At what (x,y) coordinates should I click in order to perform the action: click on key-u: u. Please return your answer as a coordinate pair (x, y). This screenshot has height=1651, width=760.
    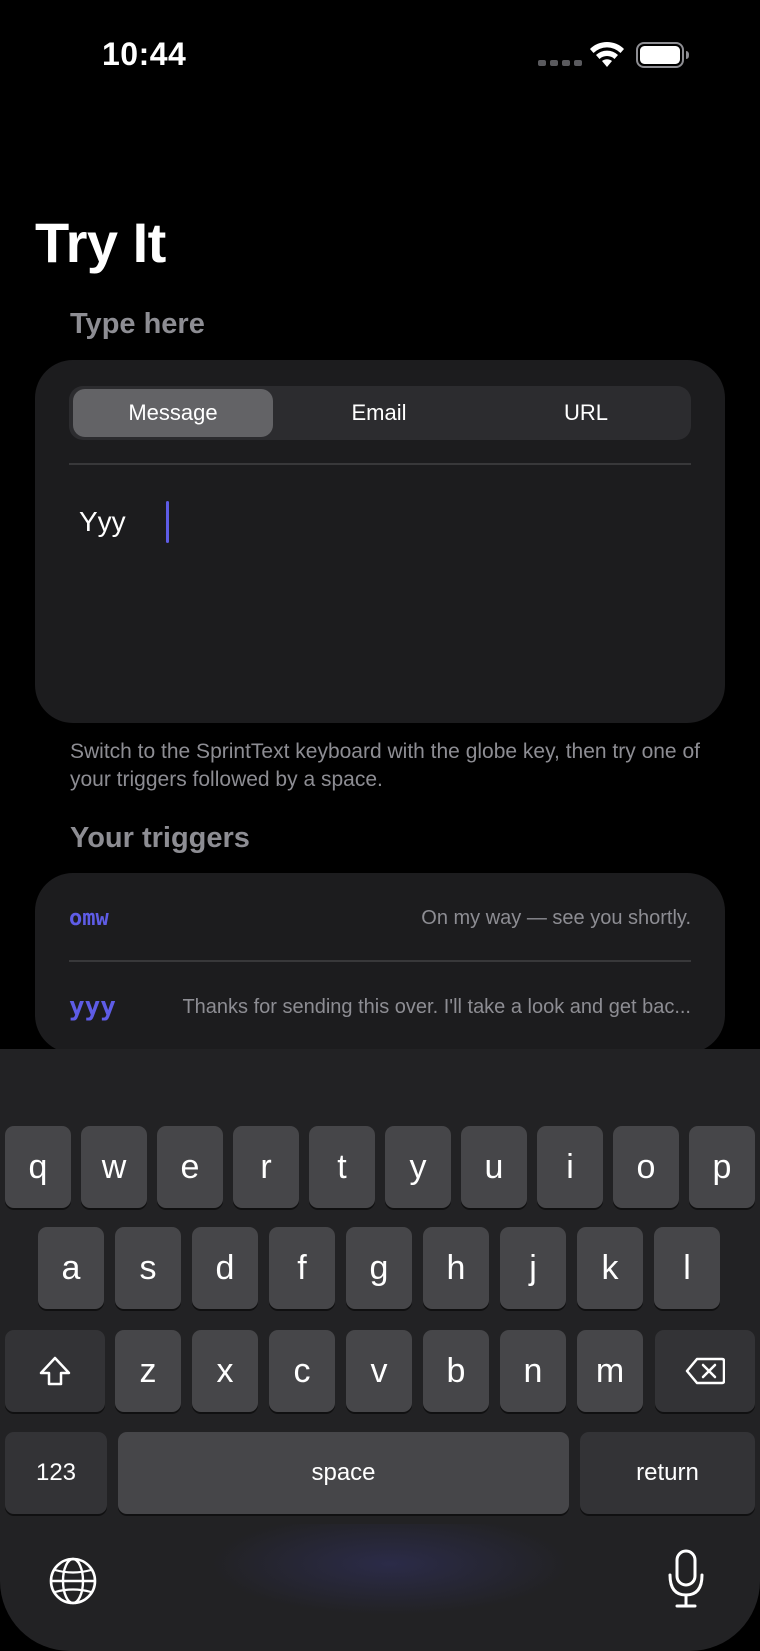
    Looking at the image, I should click on (494, 1167).